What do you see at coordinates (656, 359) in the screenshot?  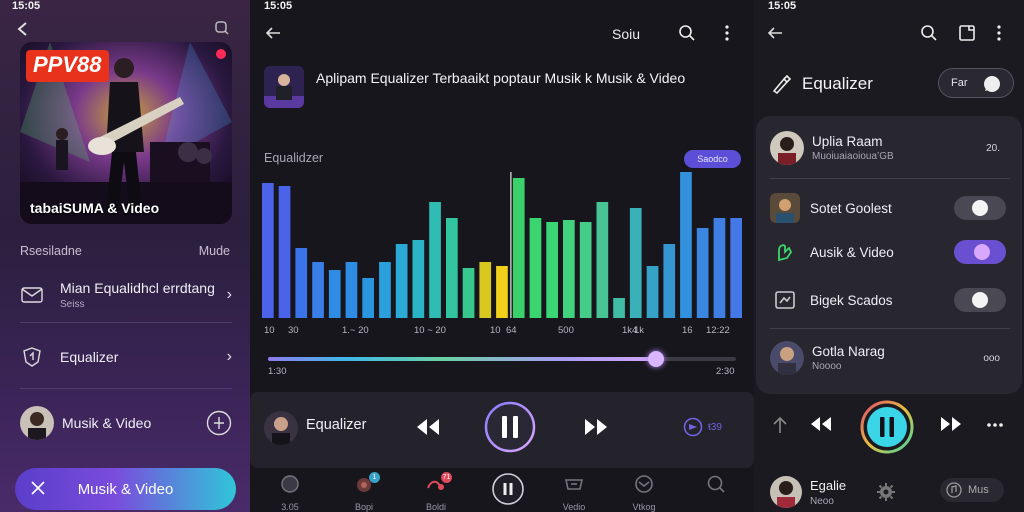 I see `seek-handle` at bounding box center [656, 359].